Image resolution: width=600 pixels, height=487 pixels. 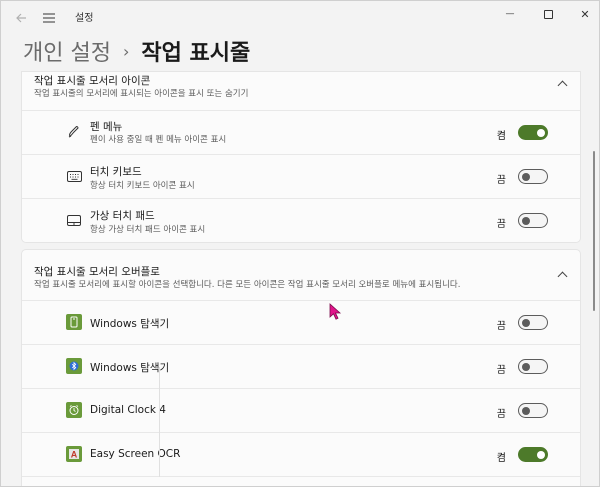 I want to click on section-subtitle: 작업 표시줄의 모서리에 표시되는 아이콘을 표시 또는 숨기기, so click(x=141, y=94).